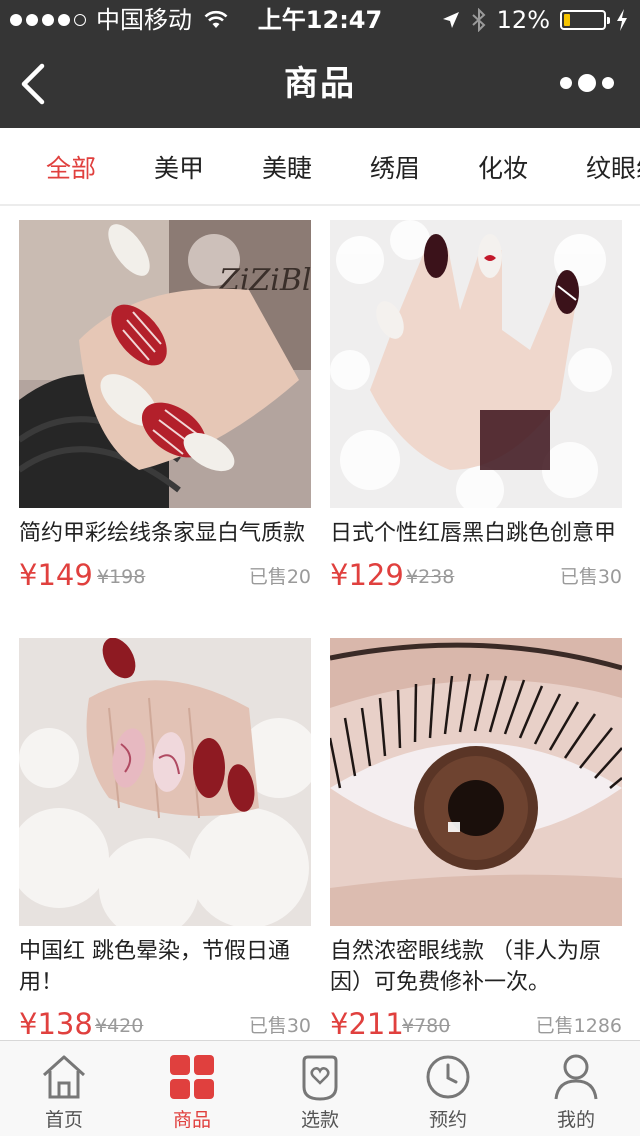 The image size is (640, 1136). Describe the element at coordinates (465, 967) in the screenshot. I see `product-name: 自然浓密眼线款 （非人为原因）可免费修补一次。` at that location.